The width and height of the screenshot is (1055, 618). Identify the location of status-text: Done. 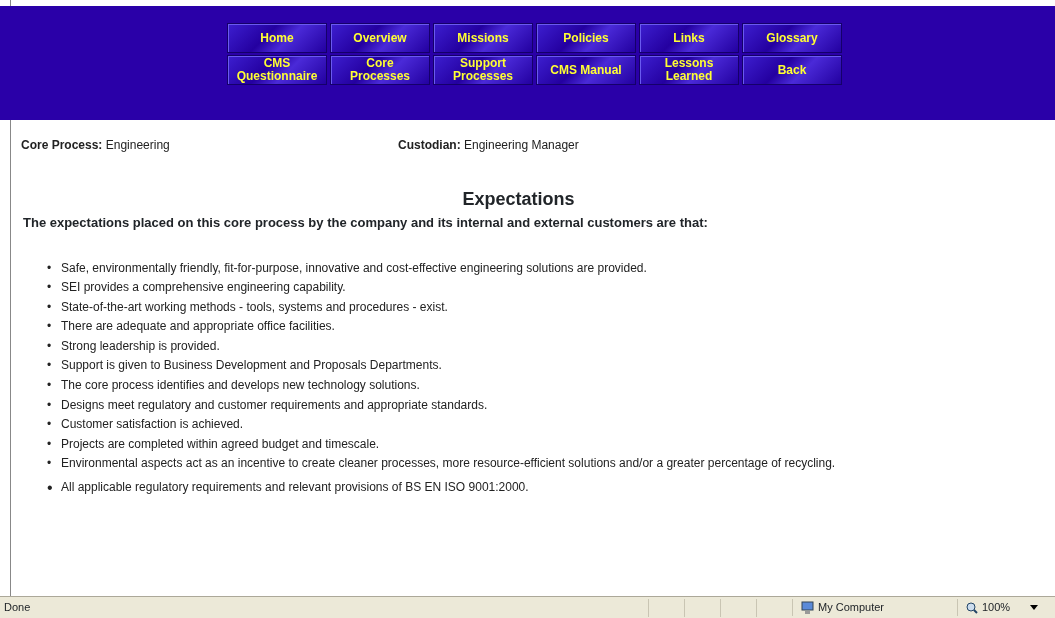
(17, 608).